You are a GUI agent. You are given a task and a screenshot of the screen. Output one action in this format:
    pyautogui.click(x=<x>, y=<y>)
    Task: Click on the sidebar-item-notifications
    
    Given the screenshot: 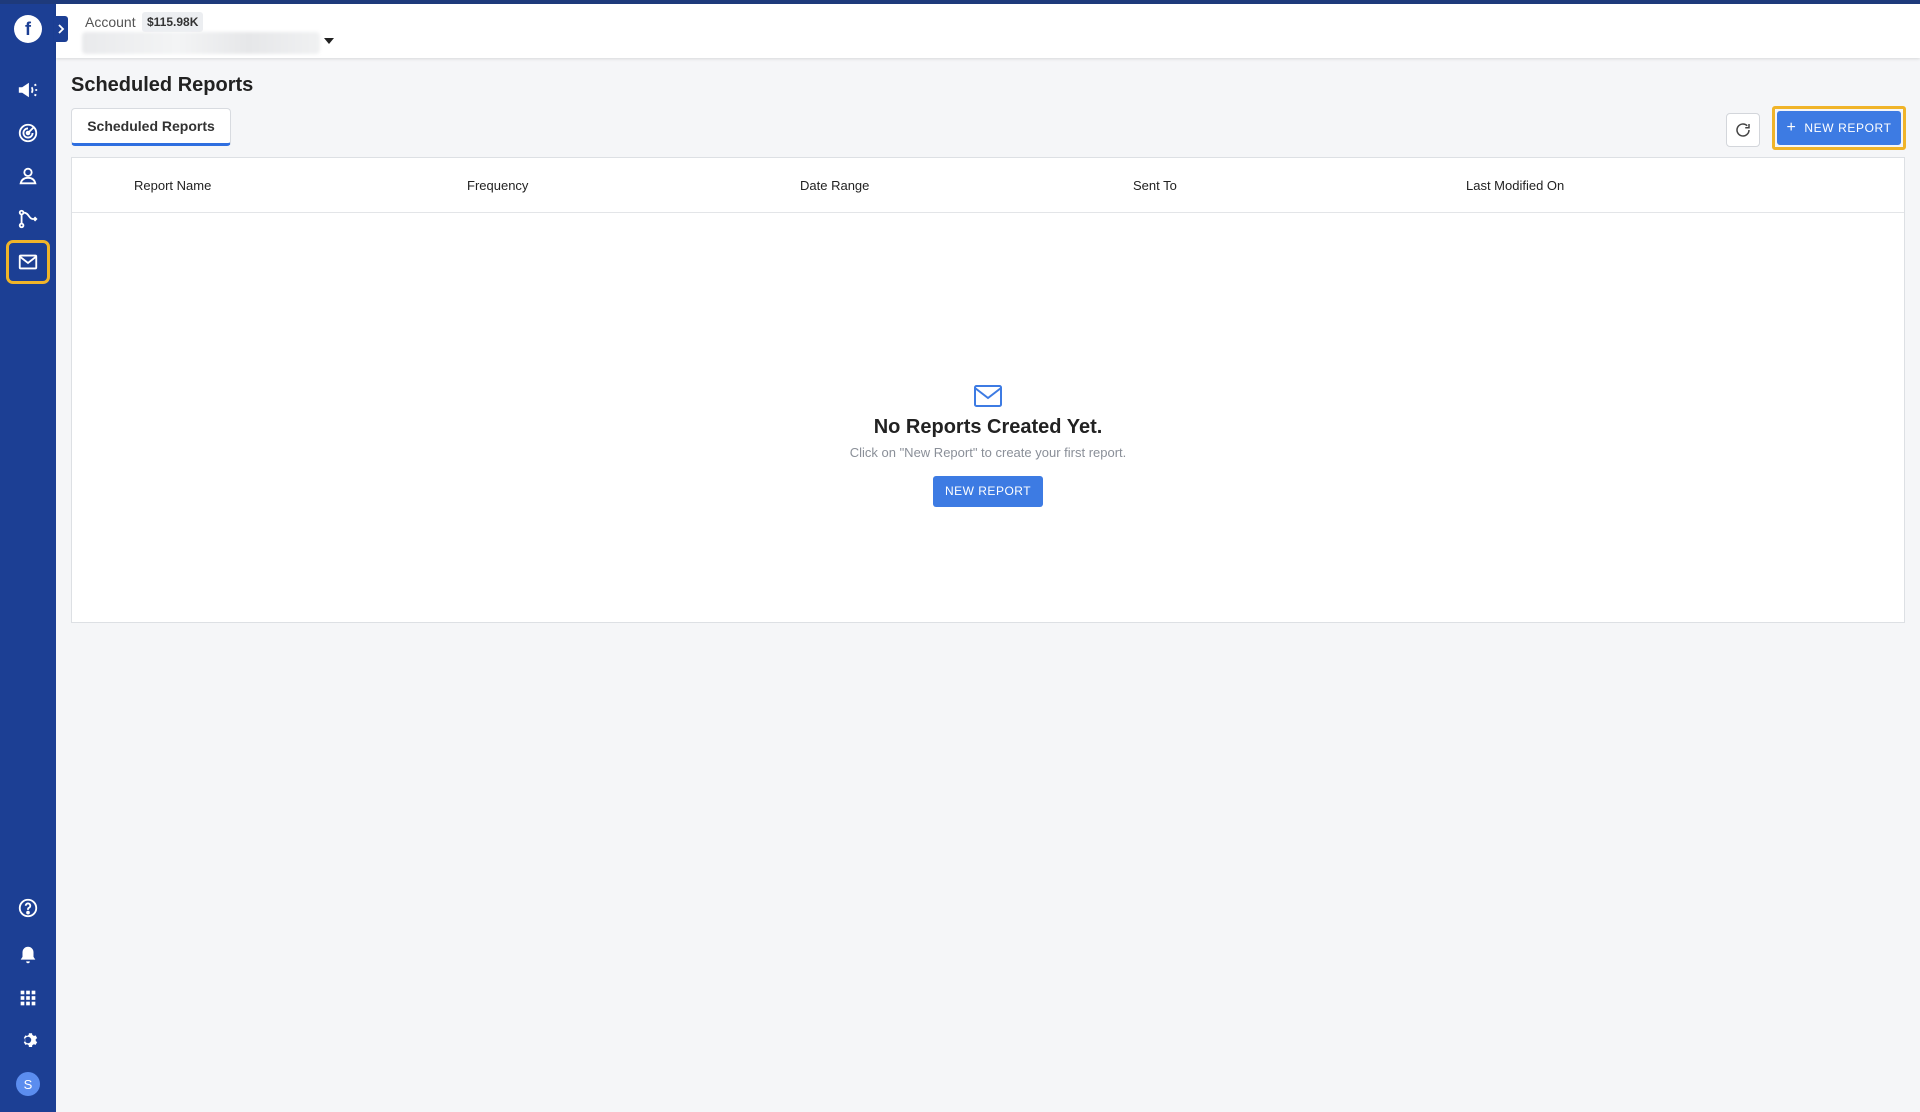 What is the action you would take?
    pyautogui.click(x=28, y=955)
    